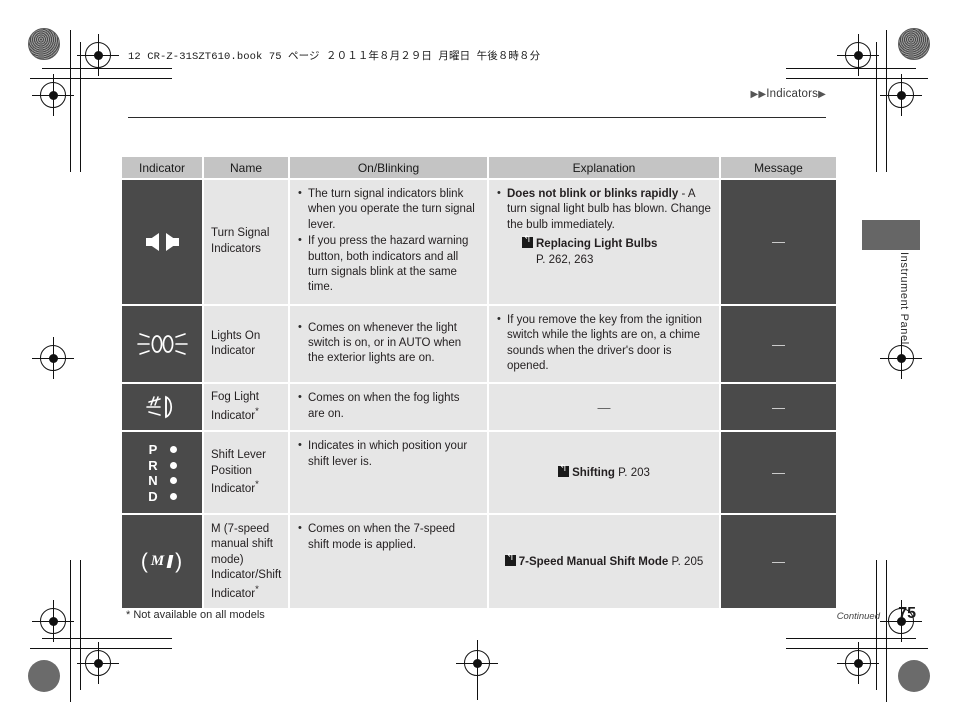  Describe the element at coordinates (914, 44) in the screenshot. I see `halftone-swatch-top-right` at that location.